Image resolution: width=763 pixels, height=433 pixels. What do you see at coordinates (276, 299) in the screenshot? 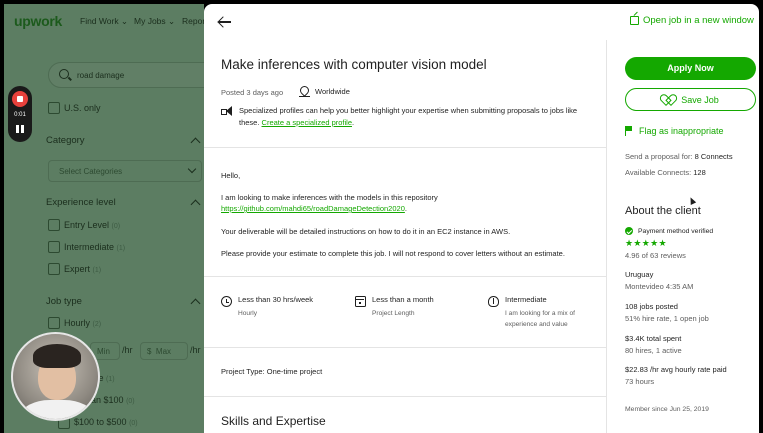
I see `workload-value: Less than 30 hrs/week` at bounding box center [276, 299].